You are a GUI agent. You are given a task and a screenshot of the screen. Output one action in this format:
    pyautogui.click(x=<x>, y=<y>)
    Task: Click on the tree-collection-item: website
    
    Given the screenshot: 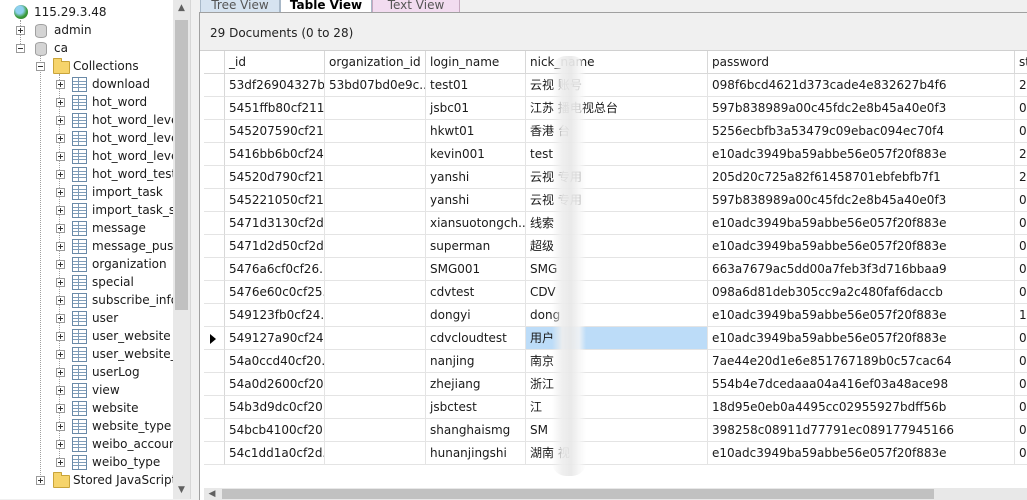 What is the action you would take?
    pyautogui.click(x=86, y=408)
    